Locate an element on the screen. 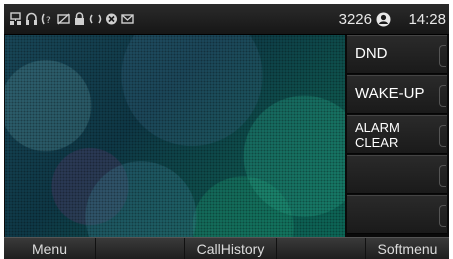 Image resolution: width=453 pixels, height=259 pixels. status-icons: ? is located at coordinates (71, 19).